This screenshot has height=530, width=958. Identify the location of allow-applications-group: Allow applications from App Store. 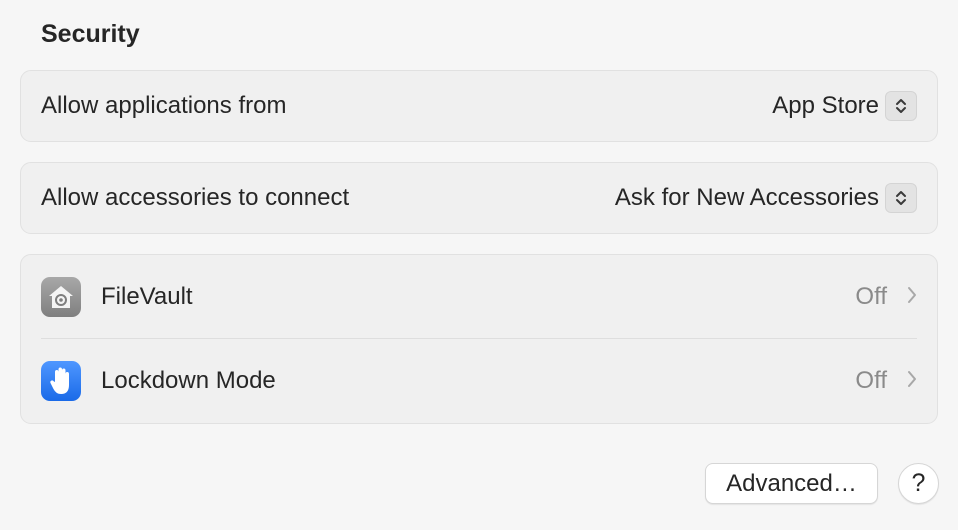
(479, 106).